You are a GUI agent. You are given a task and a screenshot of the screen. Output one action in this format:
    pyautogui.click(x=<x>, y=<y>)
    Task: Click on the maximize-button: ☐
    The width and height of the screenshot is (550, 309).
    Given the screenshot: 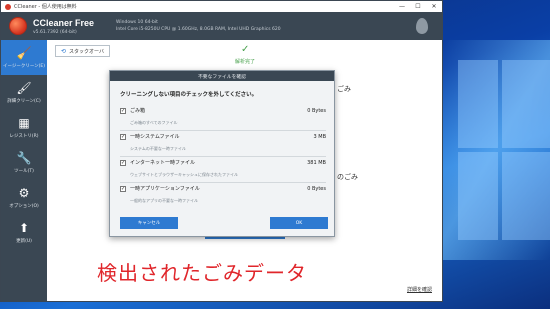 What is the action you would take?
    pyautogui.click(x=418, y=6)
    